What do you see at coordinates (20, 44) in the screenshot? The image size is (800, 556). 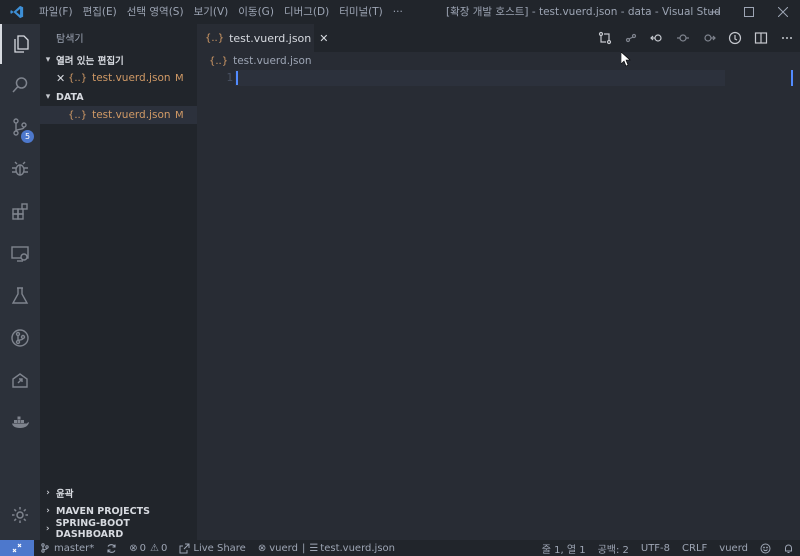 I see `explorer-icon` at bounding box center [20, 44].